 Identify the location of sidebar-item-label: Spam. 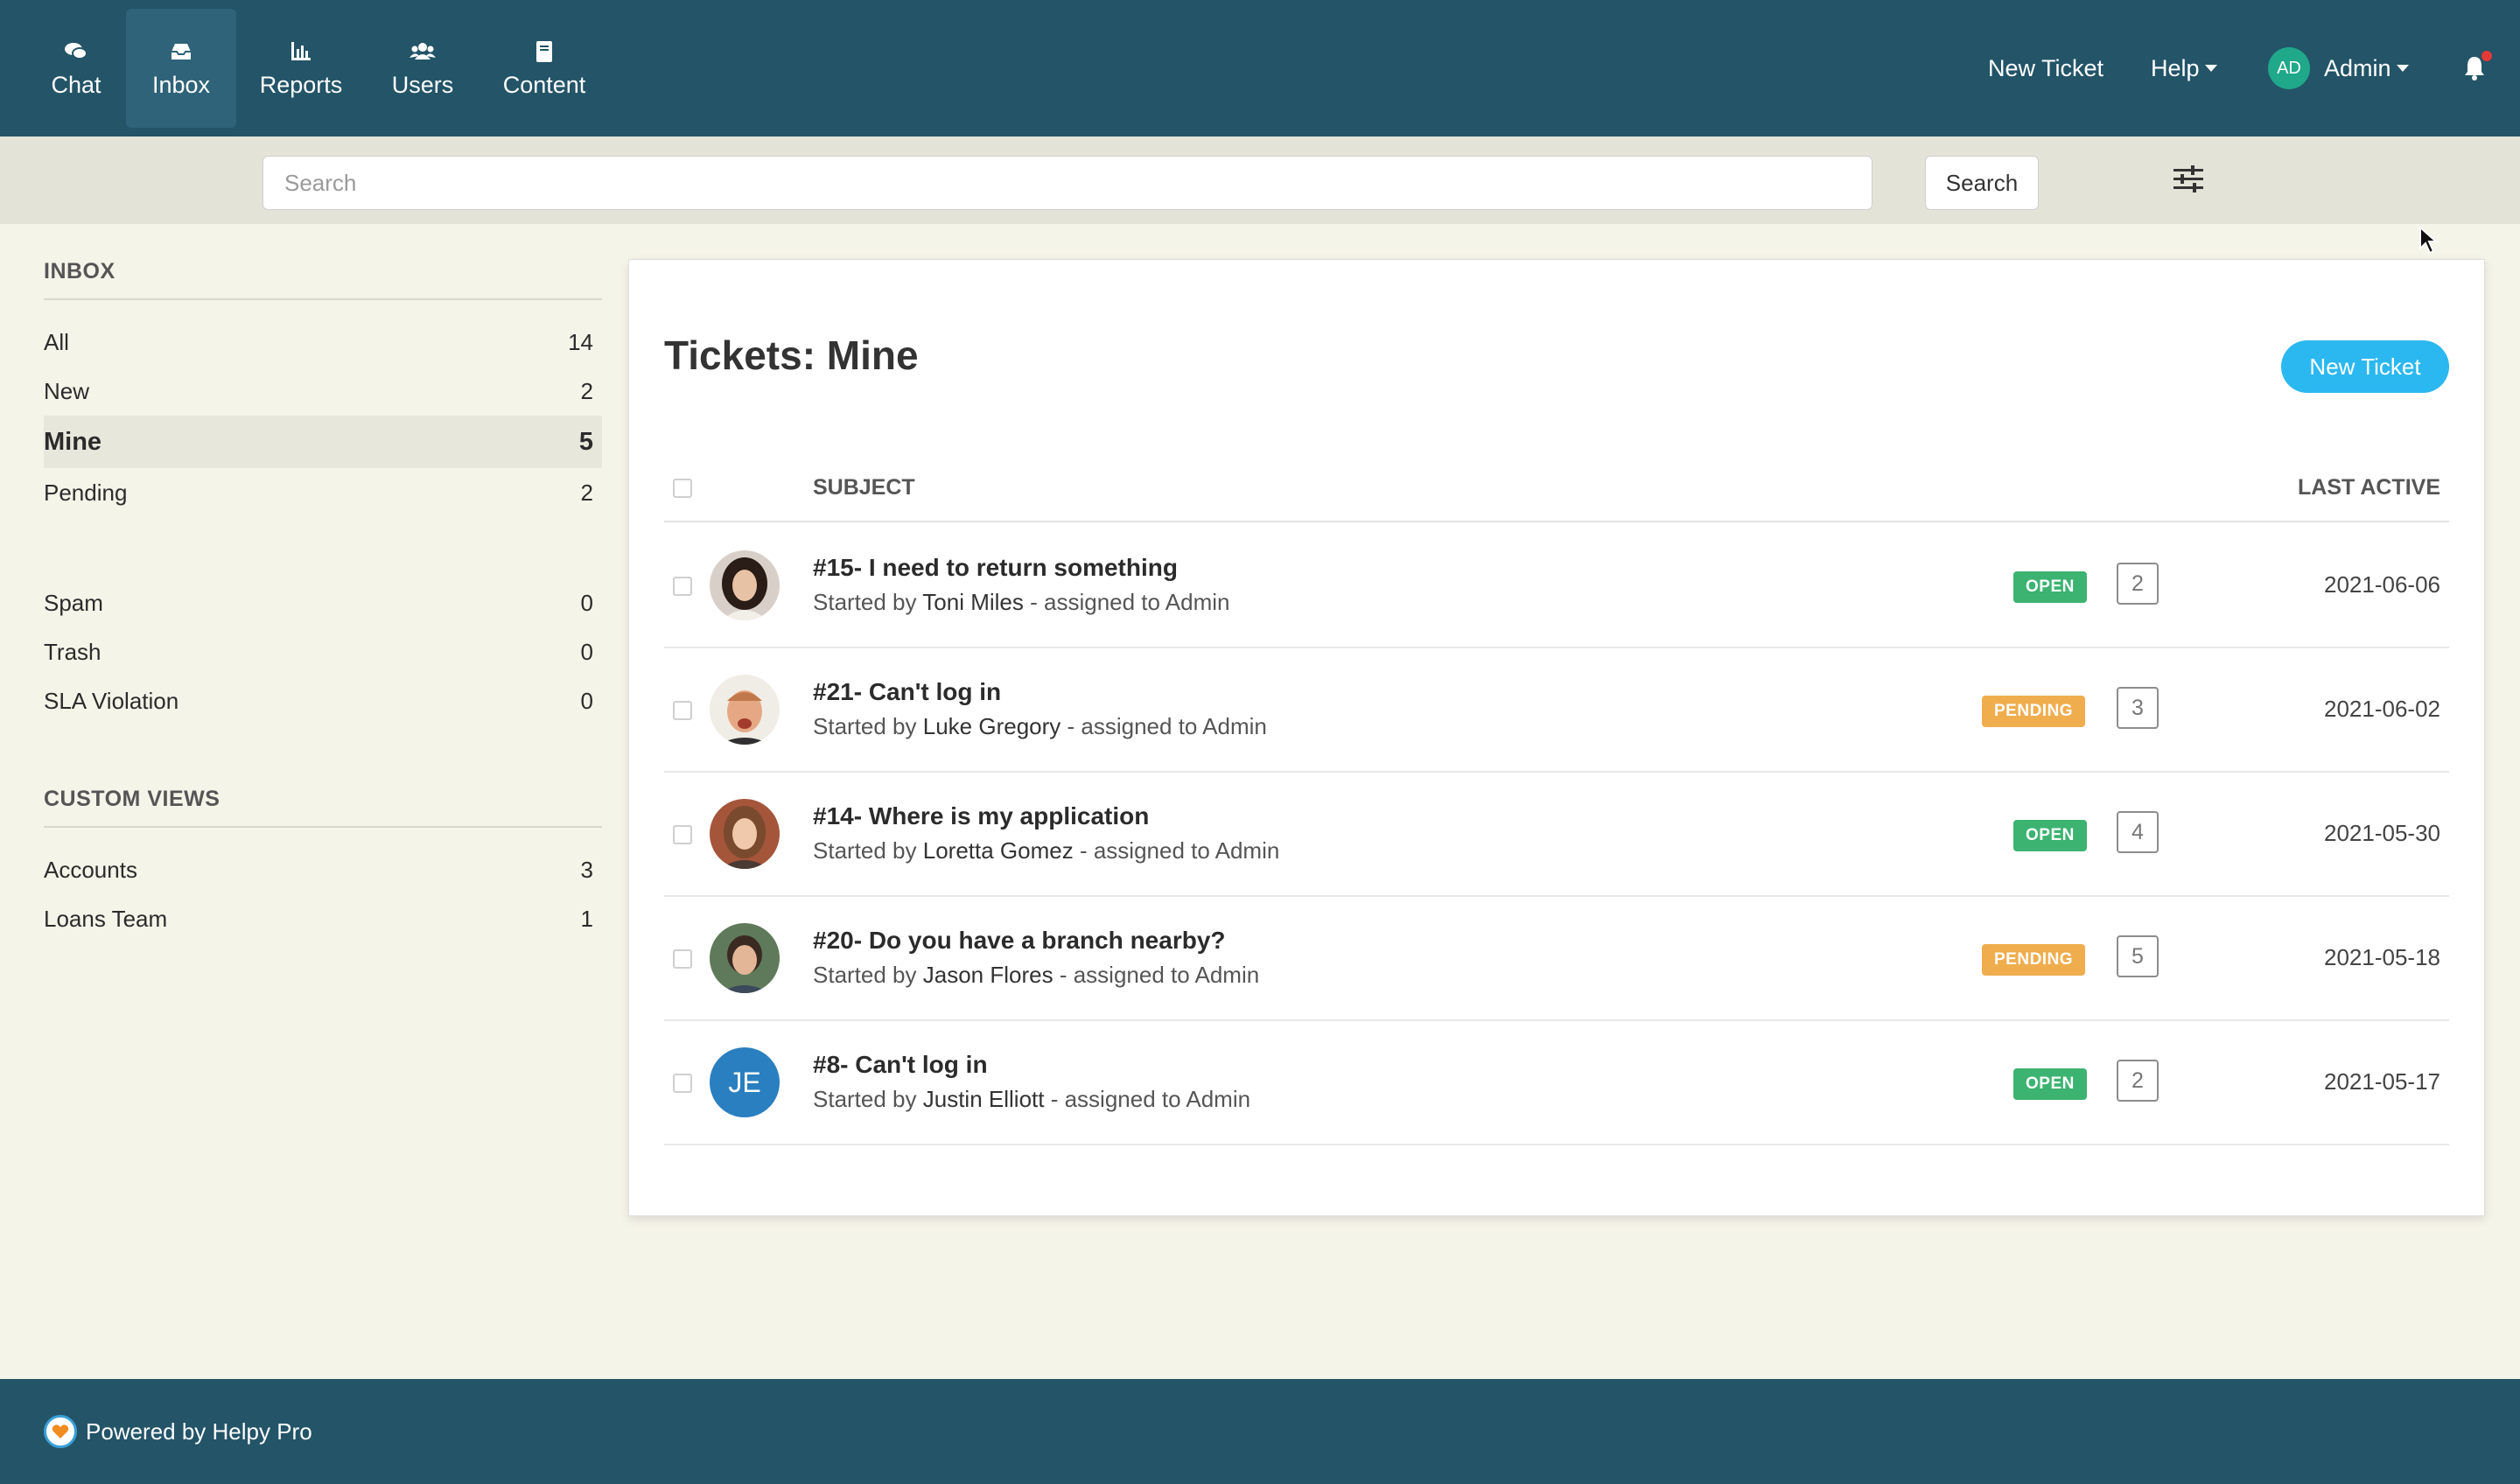
(73, 602).